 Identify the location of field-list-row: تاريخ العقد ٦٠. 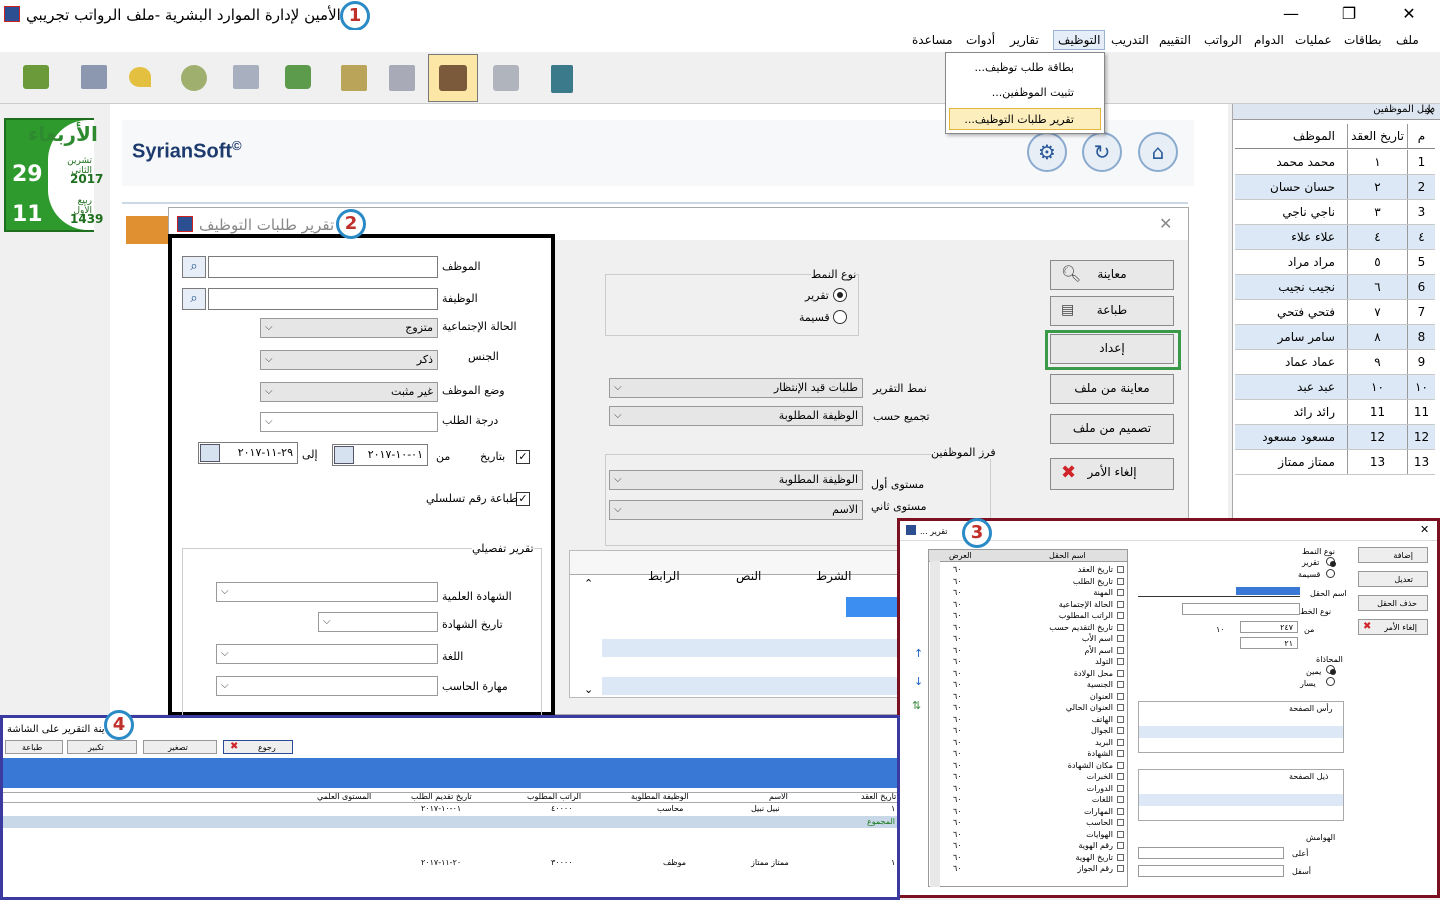
(1028, 570).